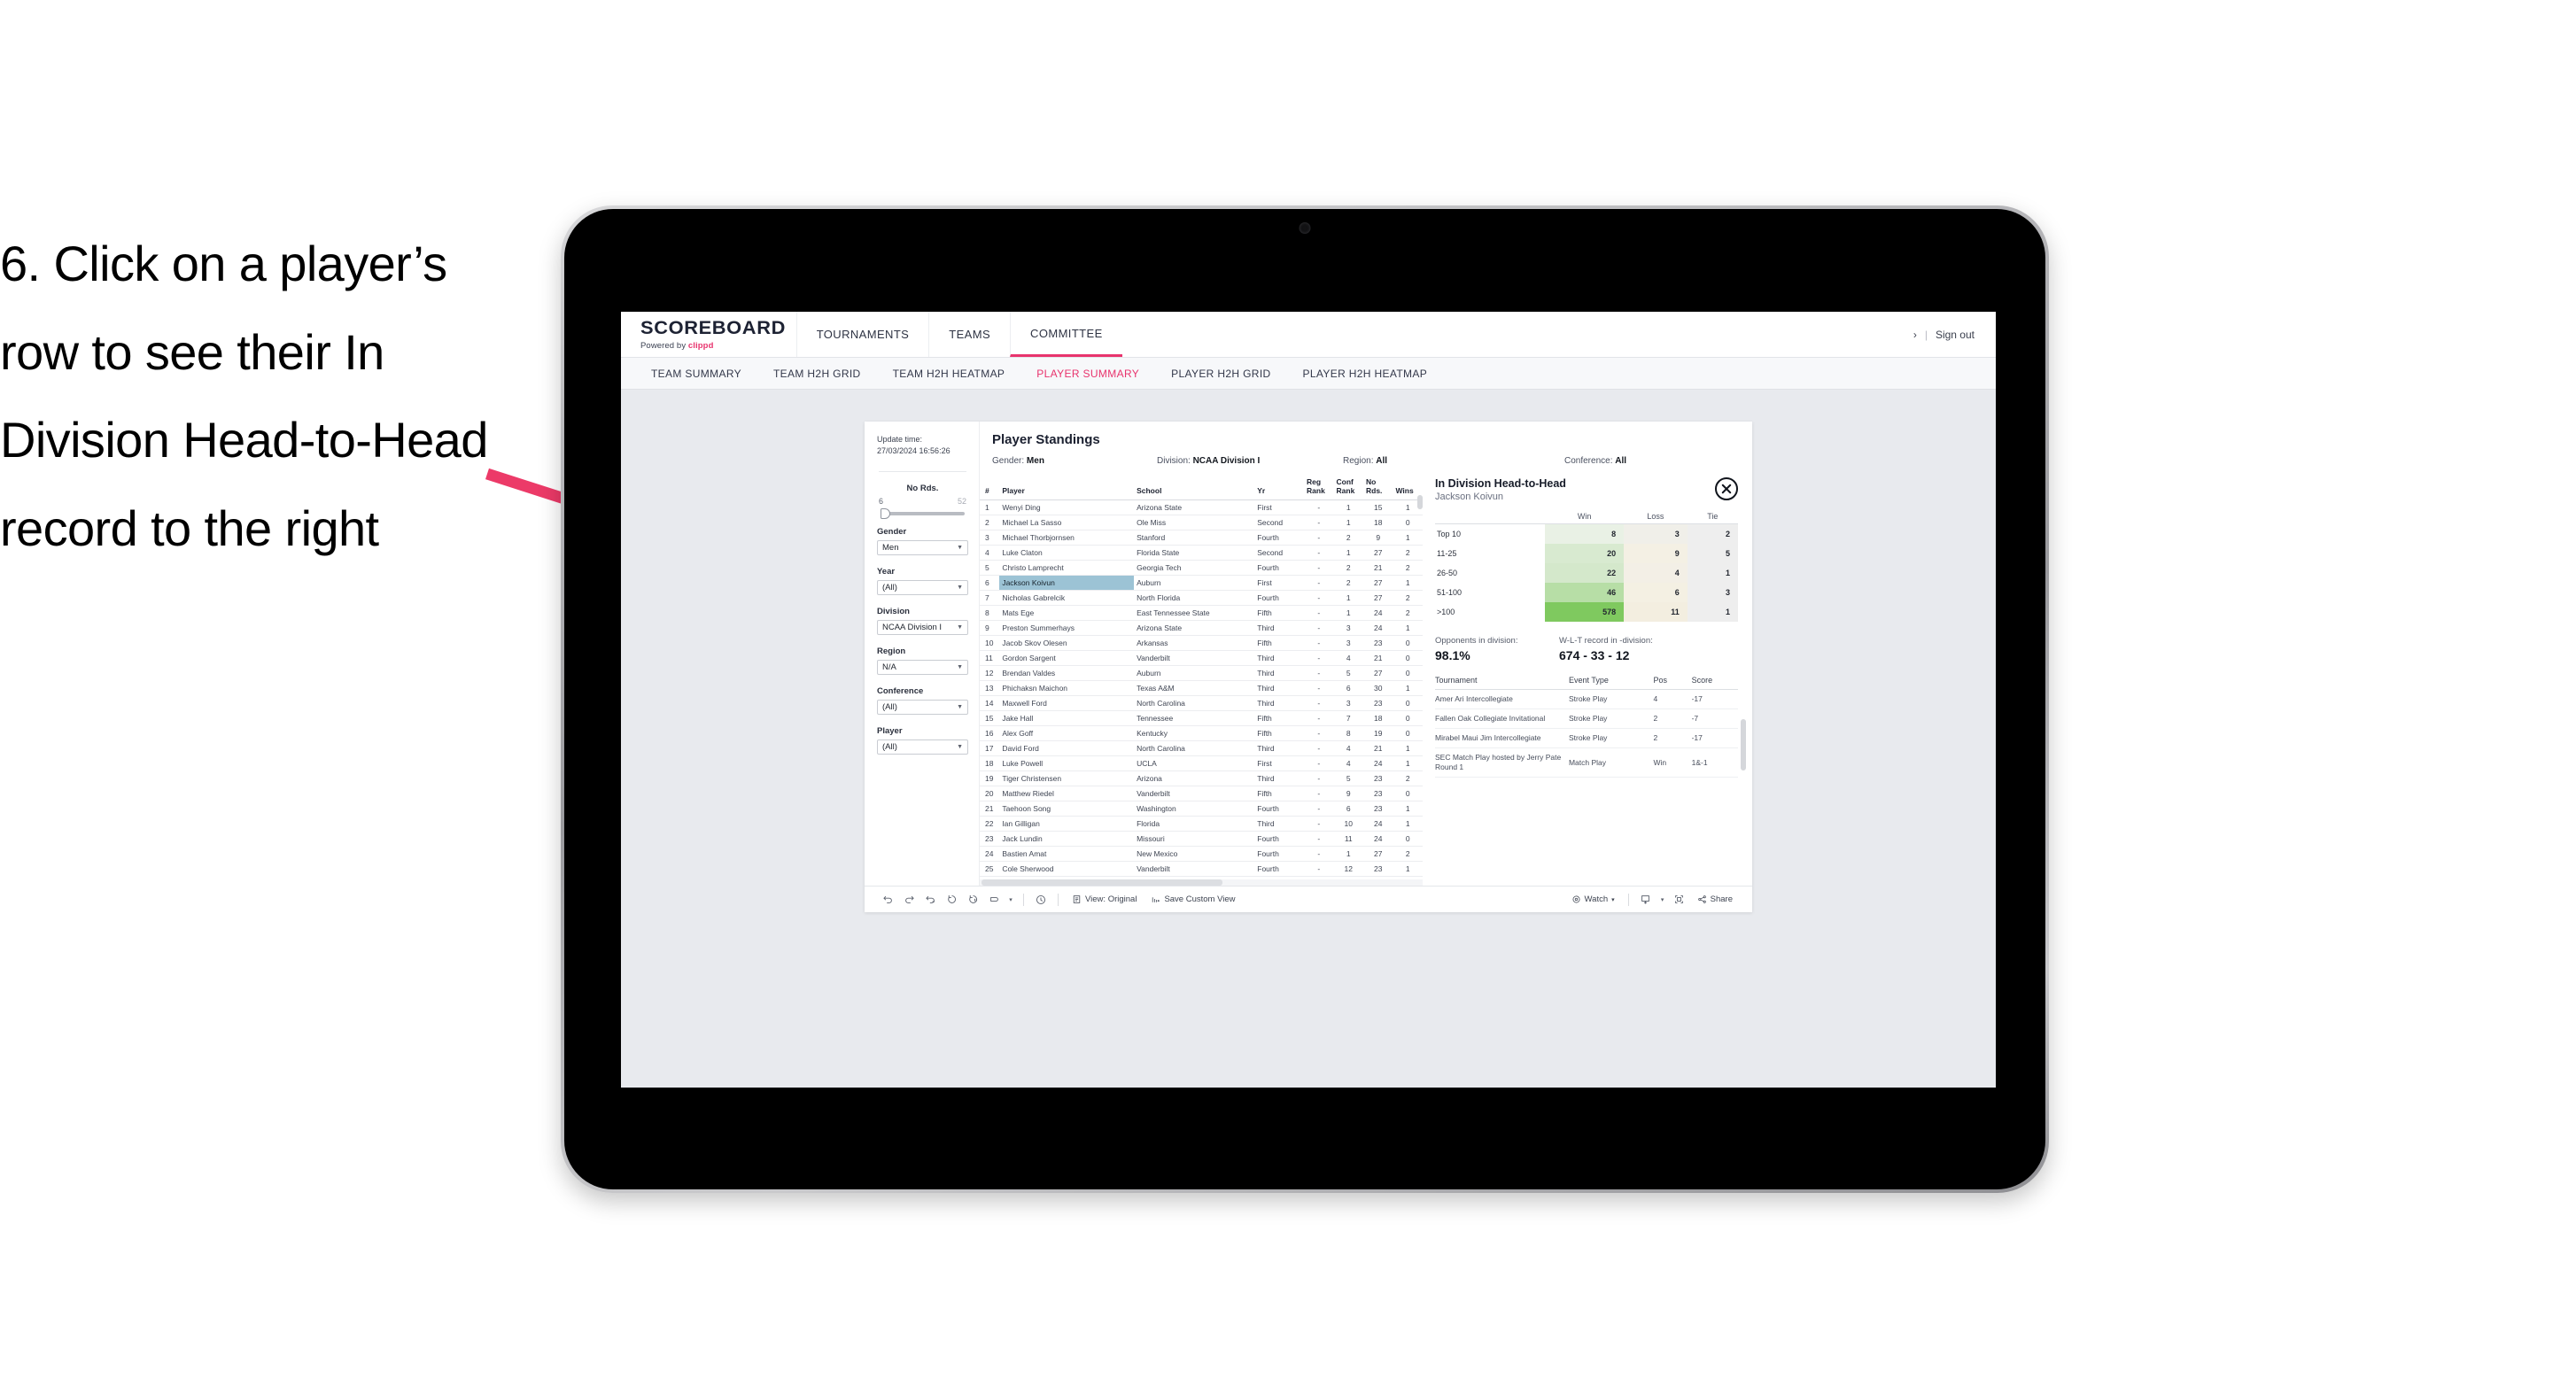 Image resolution: width=2576 pixels, height=1386 pixels. What do you see at coordinates (1955, 335) in the screenshot?
I see `sign-out-link: Sign out` at bounding box center [1955, 335].